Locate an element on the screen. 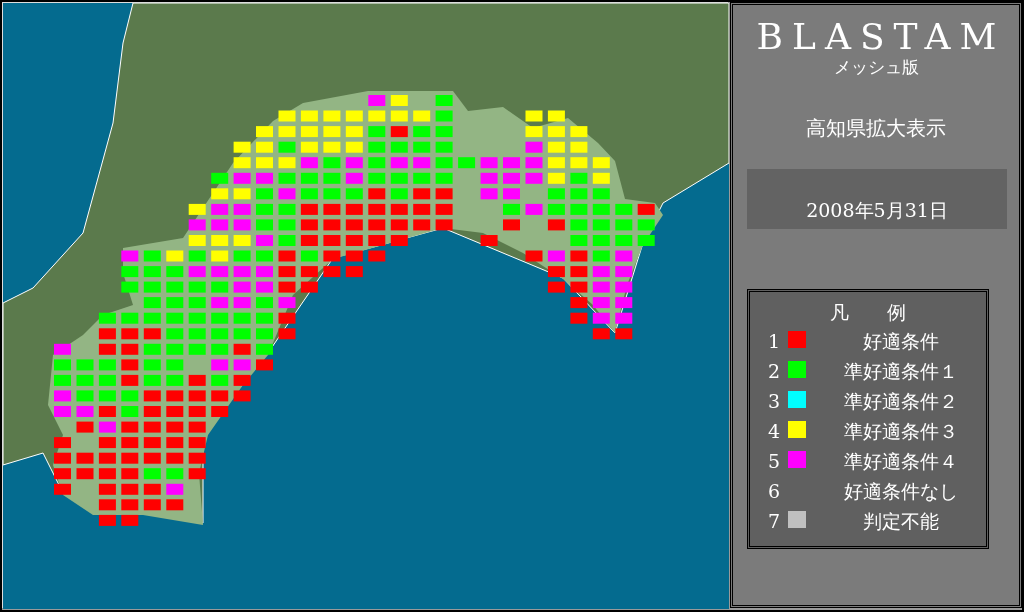 Image resolution: width=1024 pixels, height=612 pixels. legend-label: 準好適条件２ is located at coordinates (901, 401).